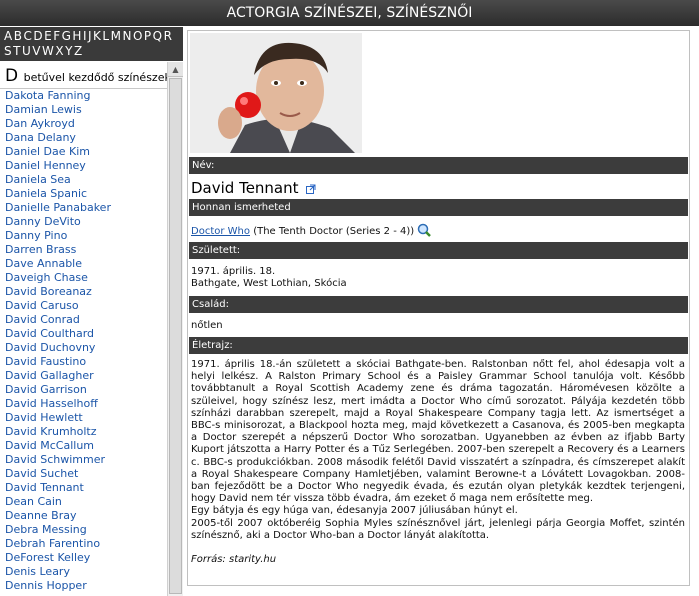  Describe the element at coordinates (26, 51) in the screenshot. I see `letter-link-u: U` at that location.